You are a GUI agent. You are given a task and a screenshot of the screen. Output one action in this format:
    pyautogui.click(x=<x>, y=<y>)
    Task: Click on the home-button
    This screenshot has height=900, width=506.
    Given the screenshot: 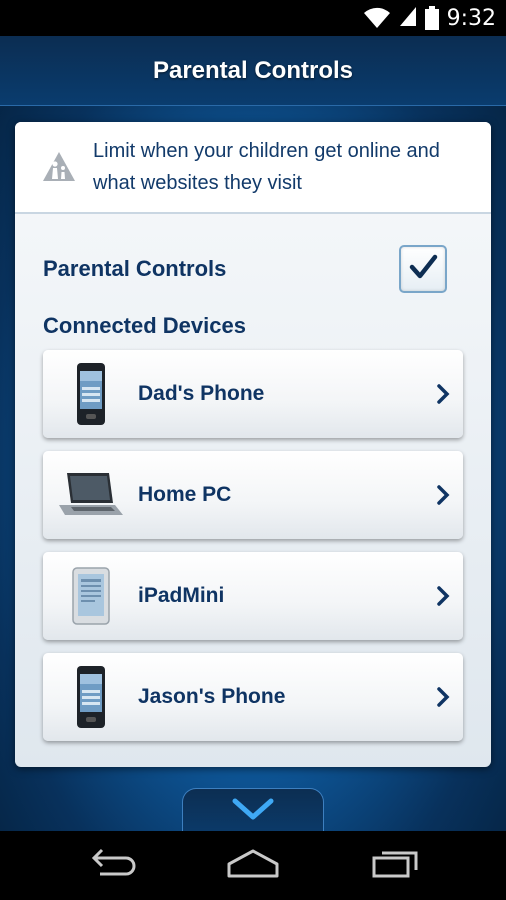 What is the action you would take?
    pyautogui.click(x=253, y=866)
    